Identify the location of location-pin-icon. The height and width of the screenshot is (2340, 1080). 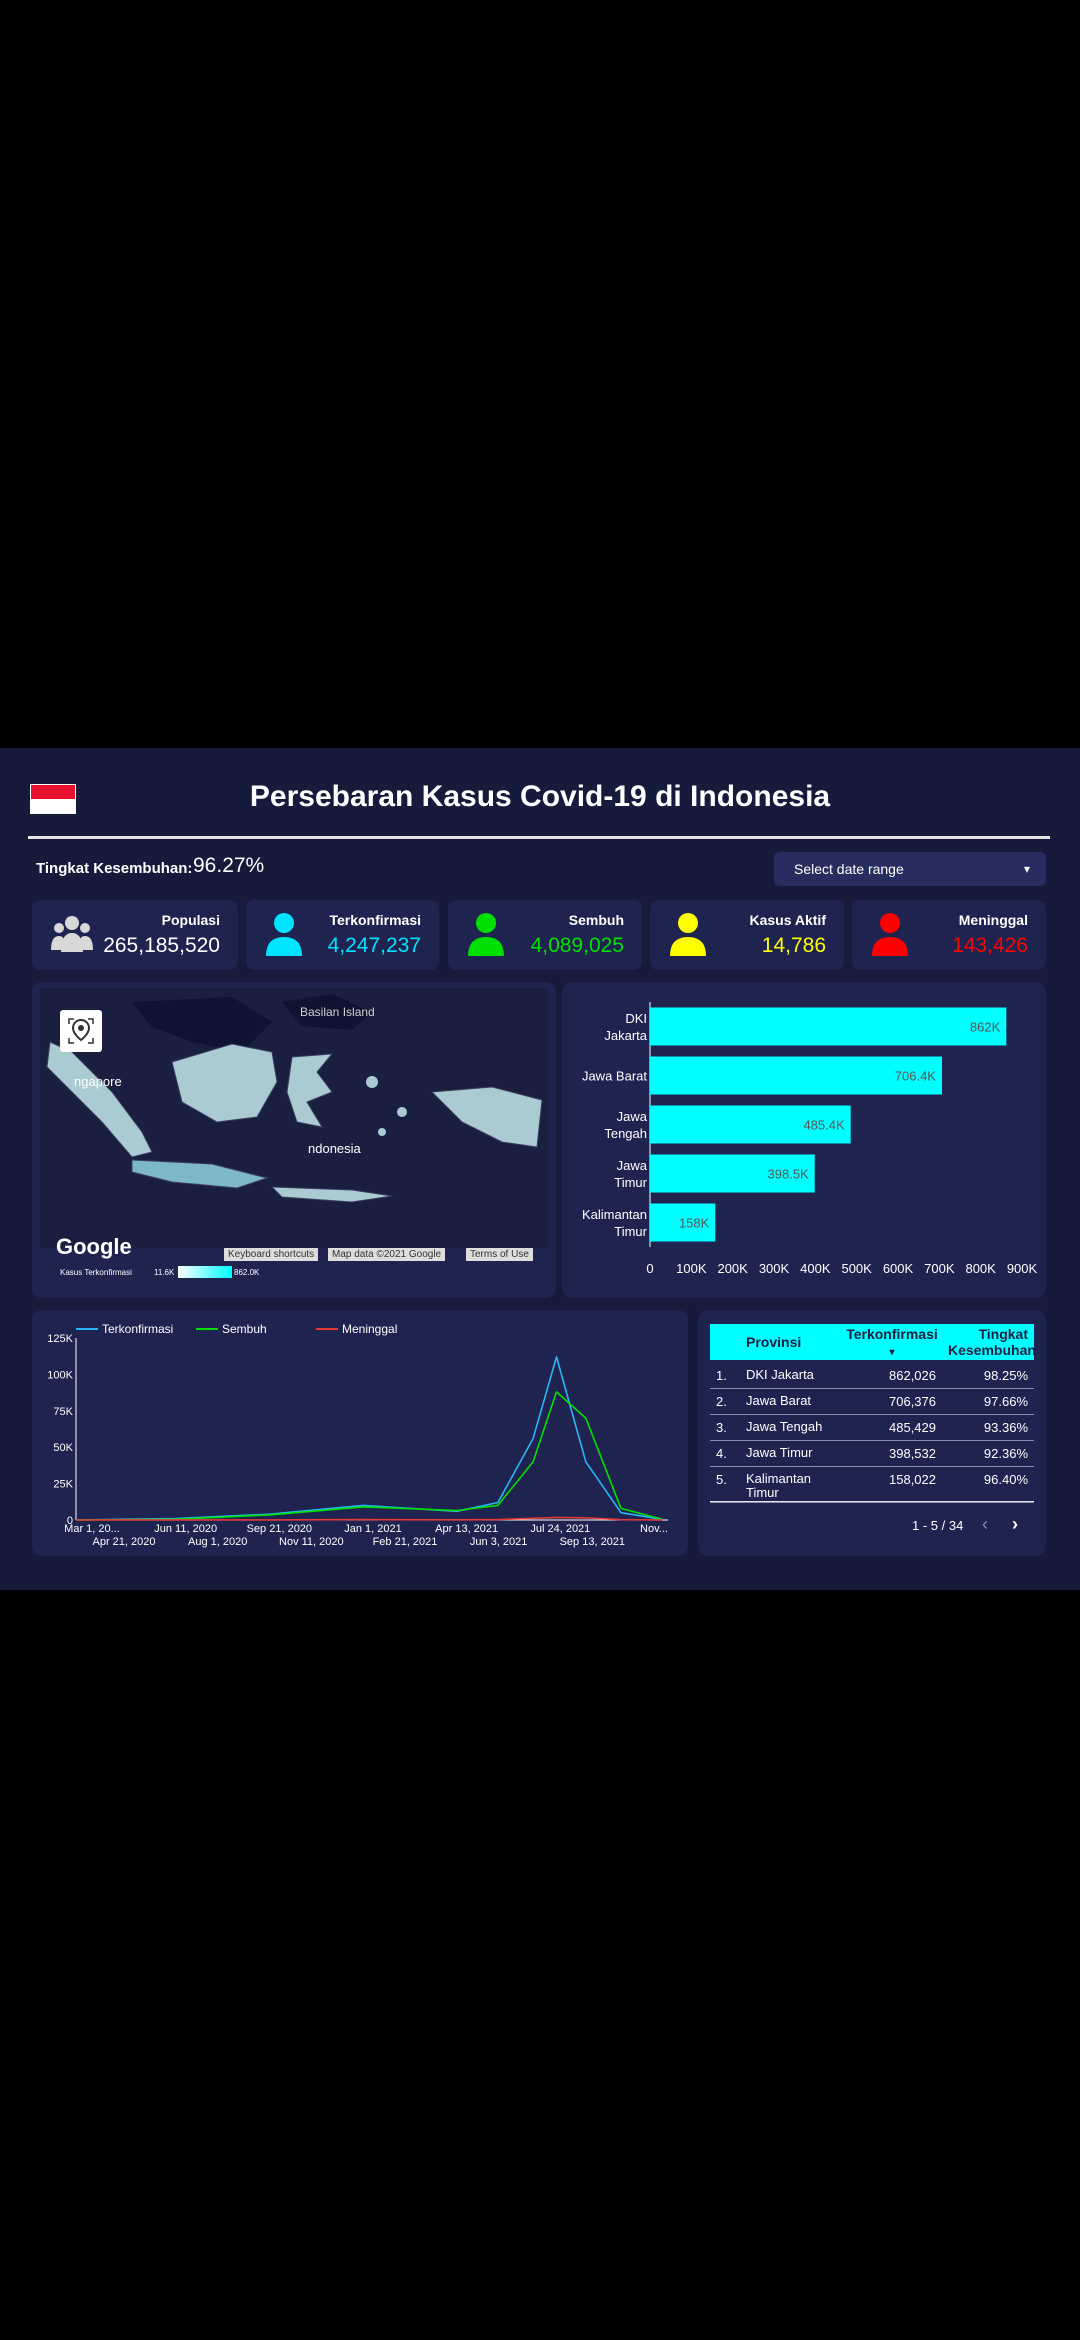
(81, 1031).